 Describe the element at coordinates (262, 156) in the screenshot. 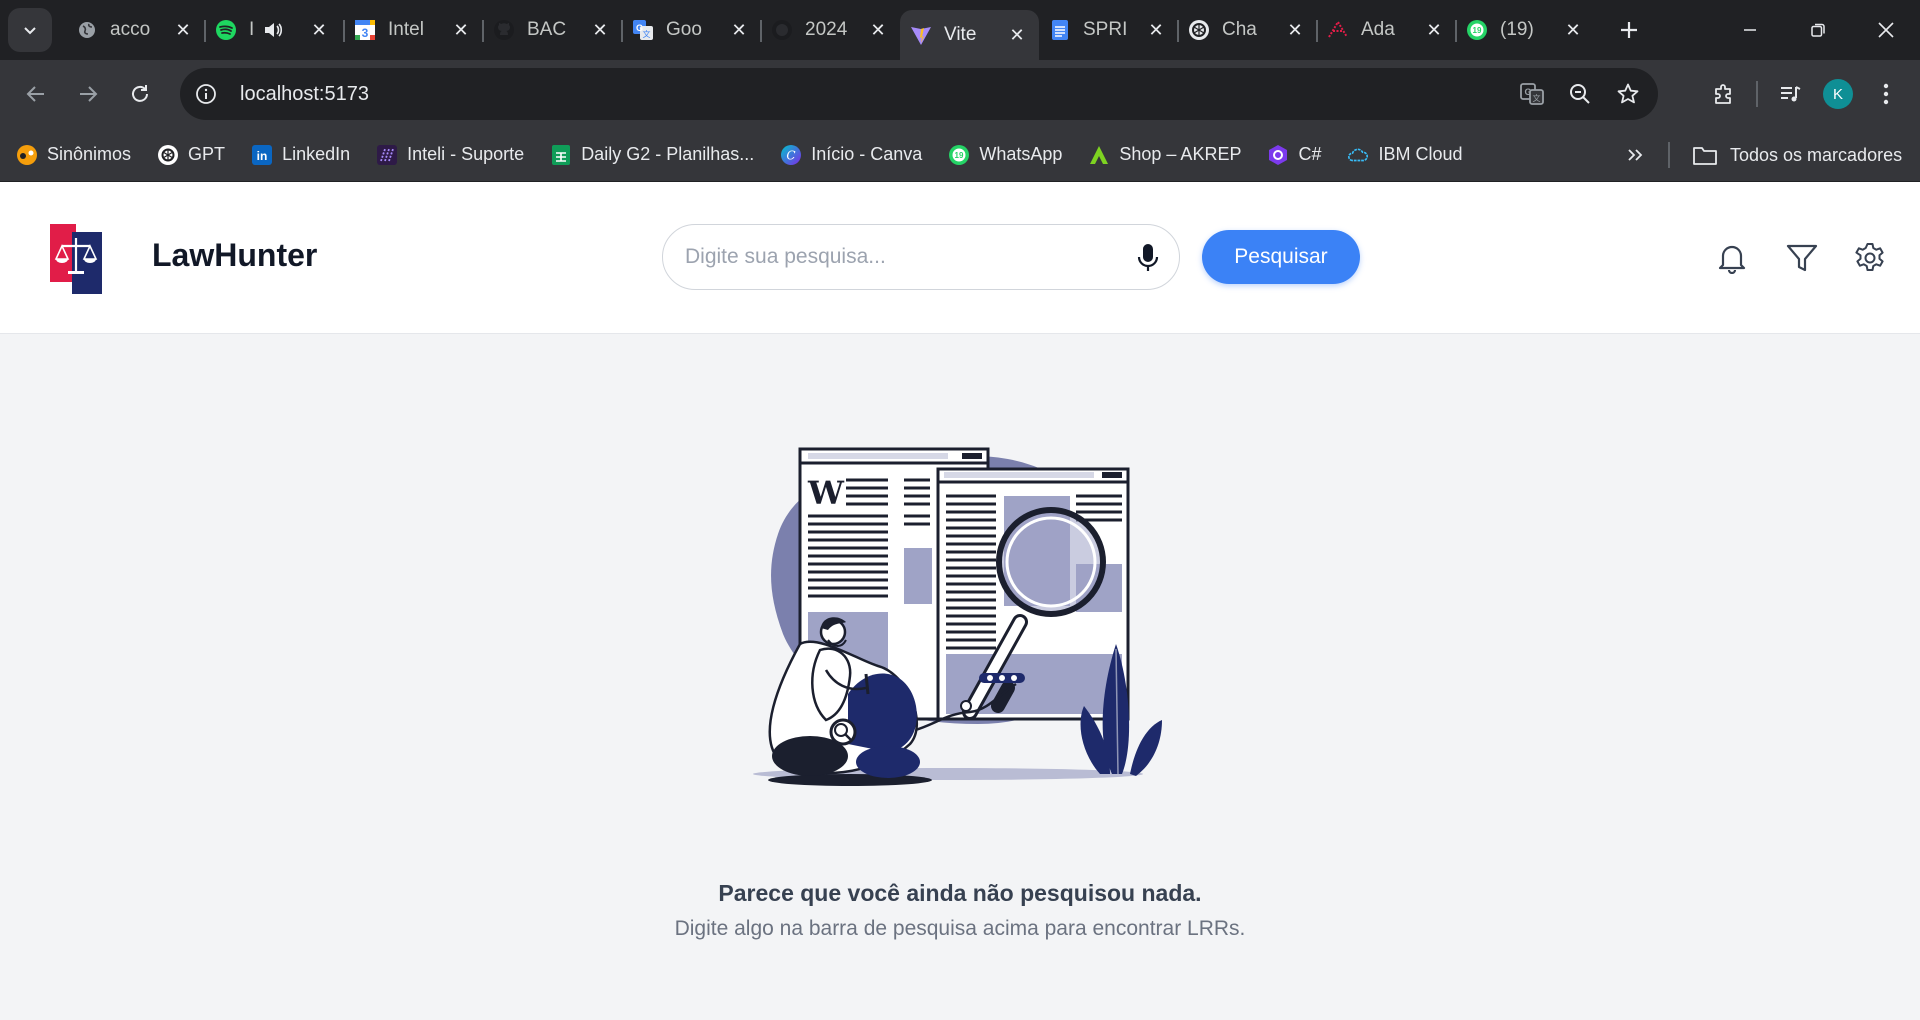

I see `svg-text: in` at that location.